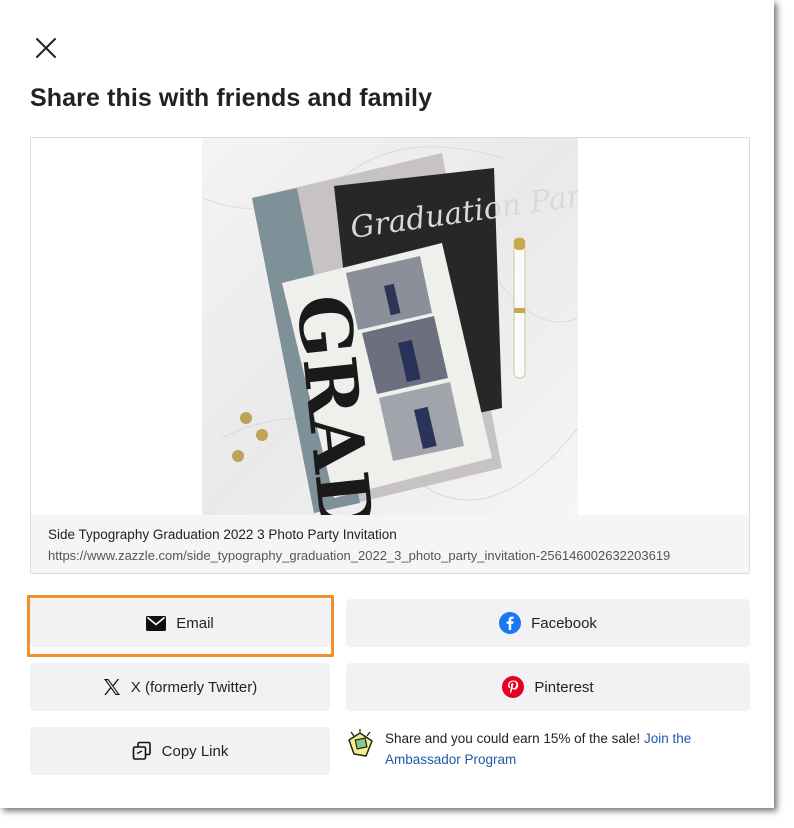 Image resolution: width=794 pixels, height=828 pixels. What do you see at coordinates (513, 687) in the screenshot?
I see `pinterest-icon` at bounding box center [513, 687].